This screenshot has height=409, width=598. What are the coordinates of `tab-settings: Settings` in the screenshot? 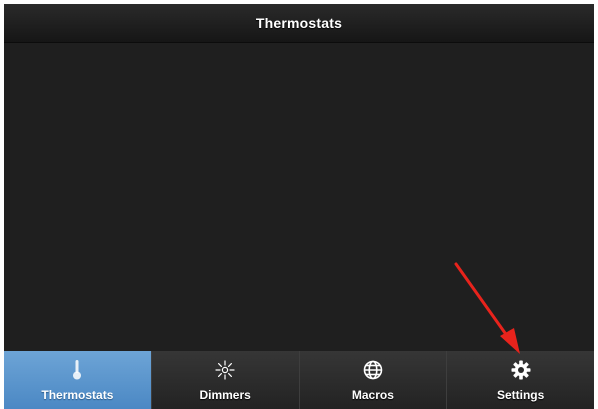 It's located at (520, 380).